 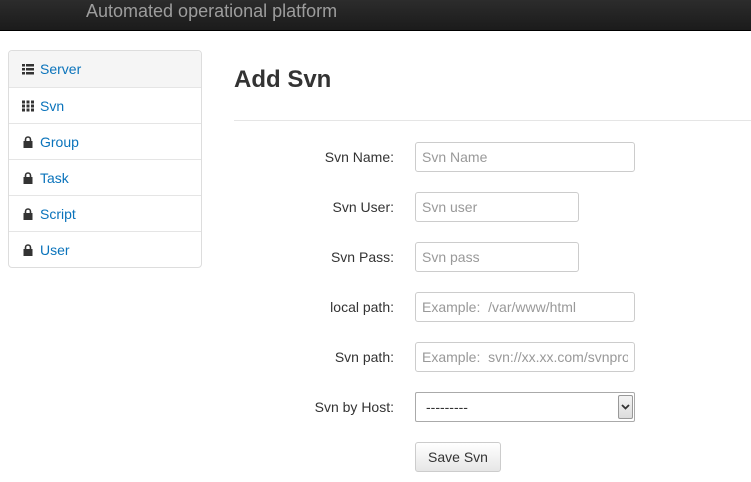 What do you see at coordinates (52, 105) in the screenshot?
I see `sidebar-item-label: Svn` at bounding box center [52, 105].